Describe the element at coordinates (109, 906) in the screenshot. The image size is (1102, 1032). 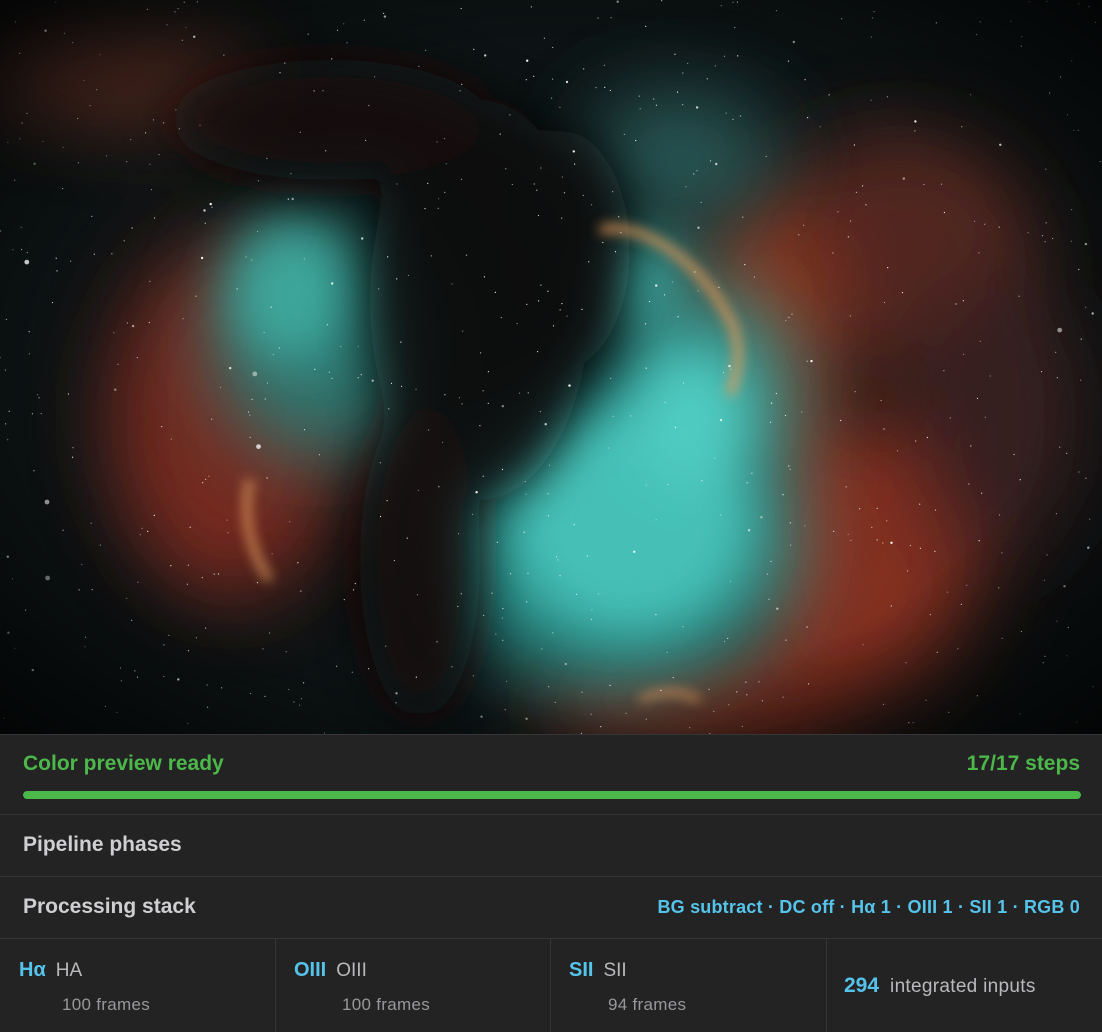
I see `processing-stack-title: Processing stack` at that location.